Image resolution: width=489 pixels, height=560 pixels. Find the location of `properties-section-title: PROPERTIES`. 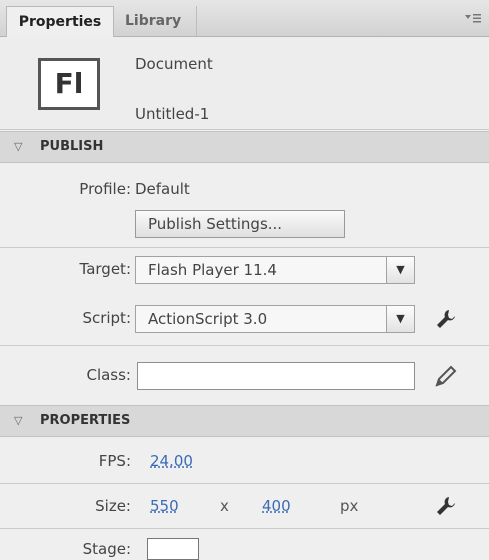

properties-section-title: PROPERTIES is located at coordinates (85, 420).